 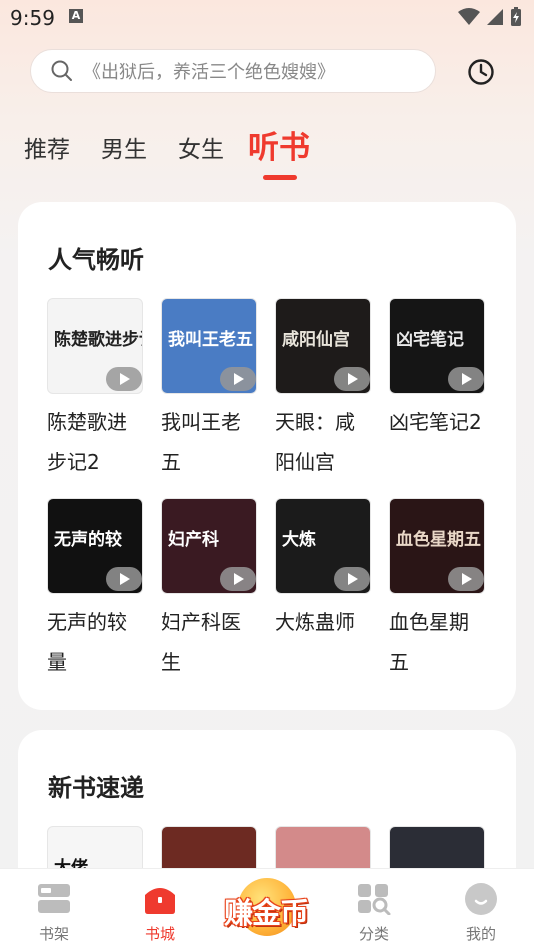 I want to click on nav-label: 分类, so click(x=373, y=934).